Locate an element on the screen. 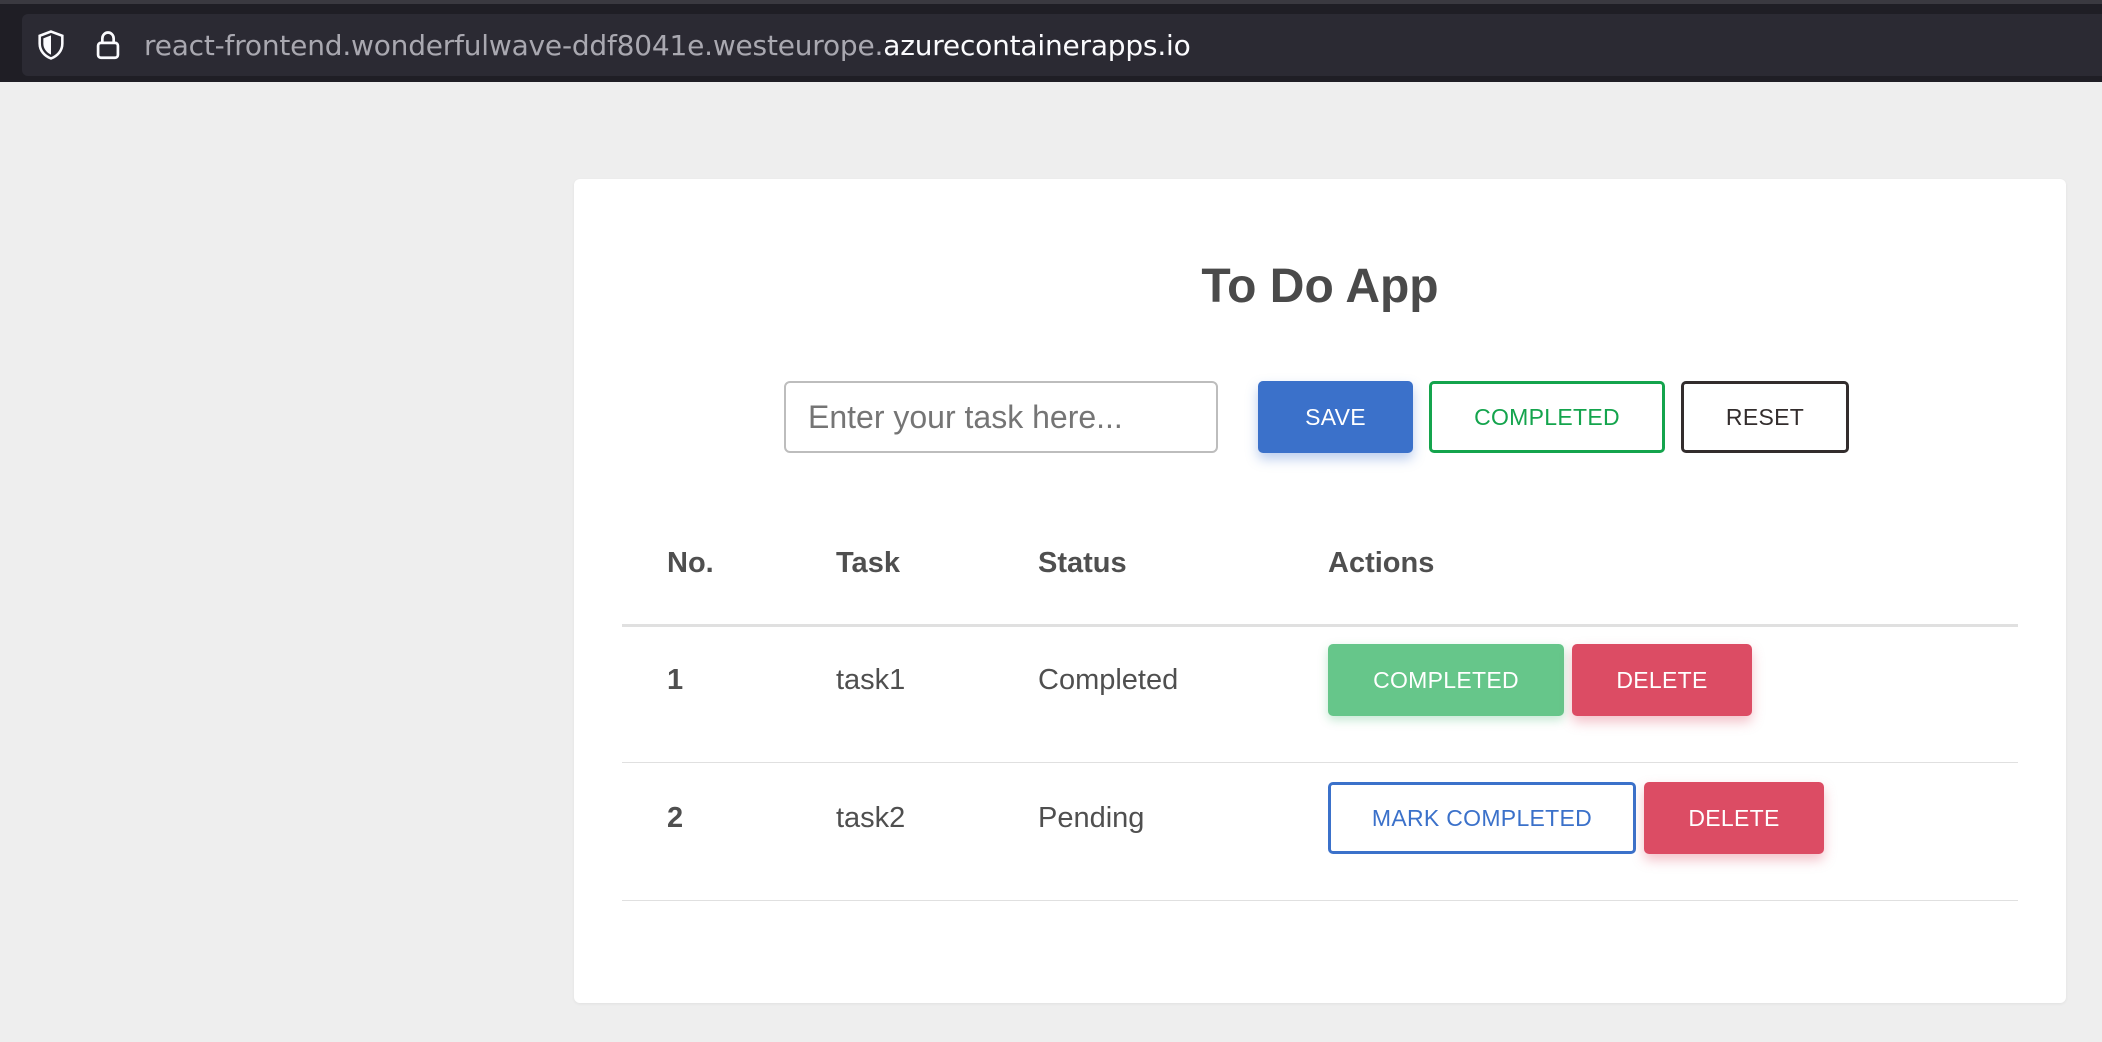 The height and width of the screenshot is (1042, 2102). lock-icon is located at coordinates (108, 45).